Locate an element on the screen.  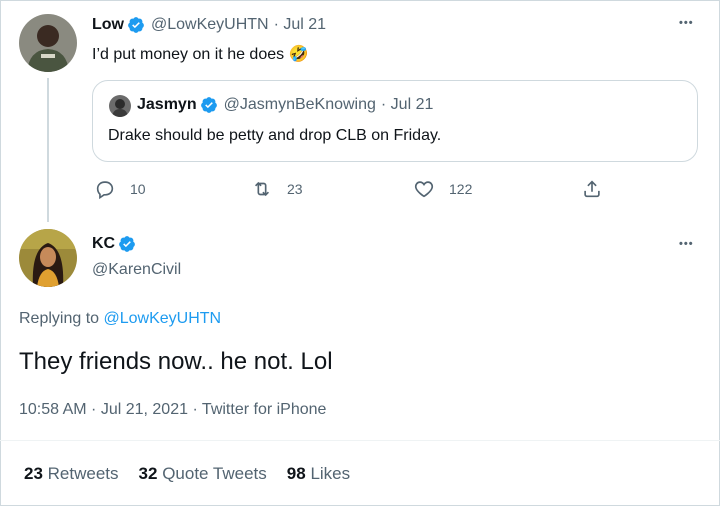
reply-stats: 23 Retweets 32 Quote Tweets 98 Likes is located at coordinates (197, 474).